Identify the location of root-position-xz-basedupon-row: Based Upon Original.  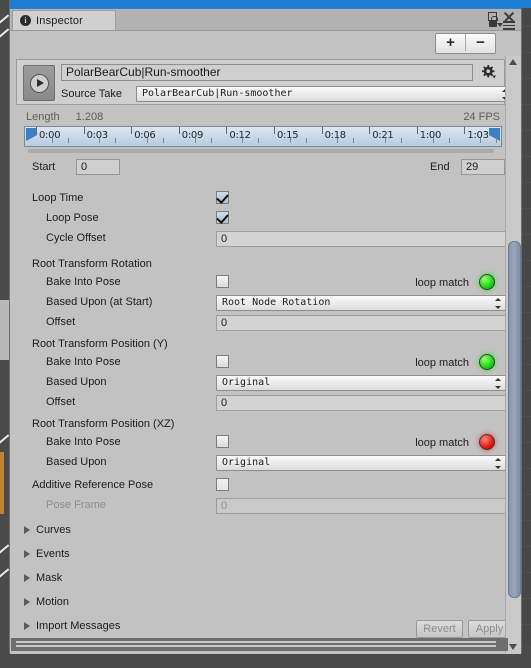
(258, 464).